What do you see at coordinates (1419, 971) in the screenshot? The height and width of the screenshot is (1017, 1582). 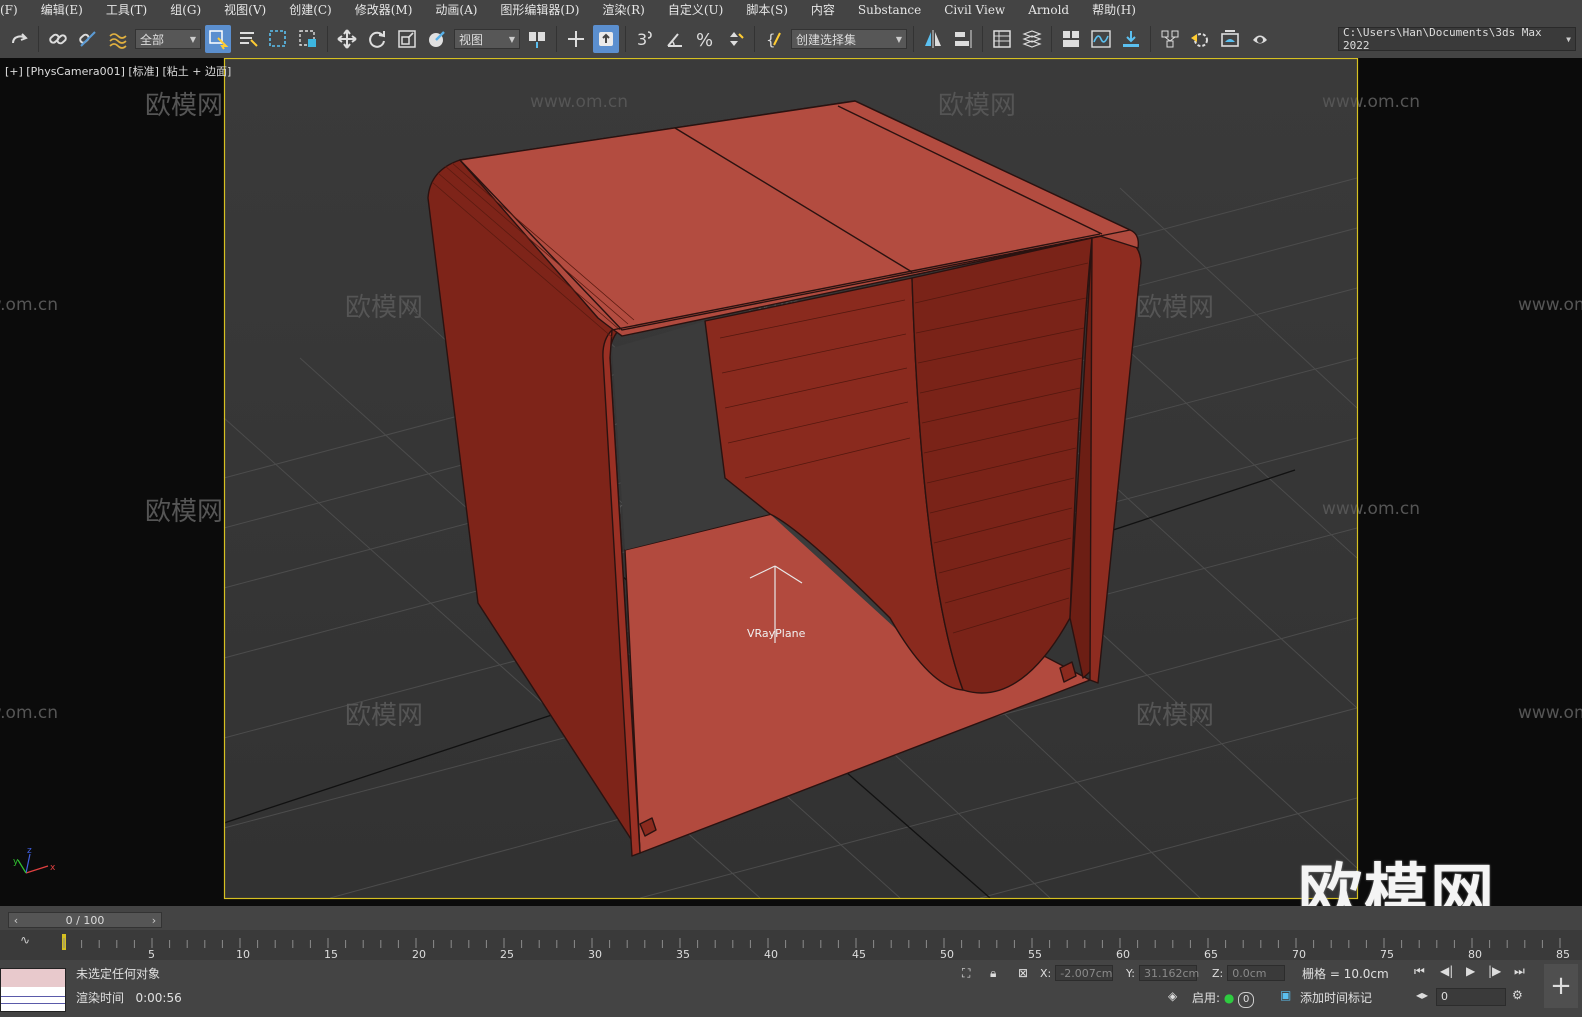 I see `go-to-start-icon: ⏮` at bounding box center [1419, 971].